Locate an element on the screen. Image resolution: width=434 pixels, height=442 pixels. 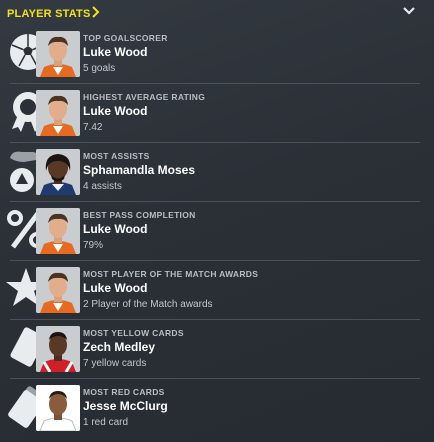
stat-category: MOST RED CARDS is located at coordinates (124, 392).